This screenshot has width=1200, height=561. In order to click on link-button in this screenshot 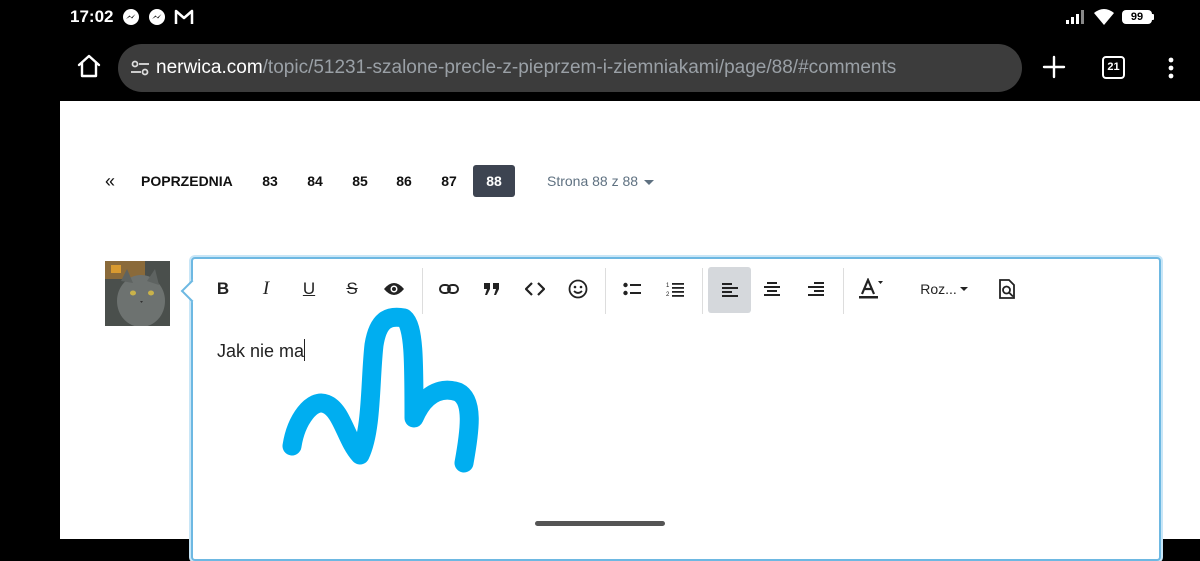, I will do `click(449, 289)`.